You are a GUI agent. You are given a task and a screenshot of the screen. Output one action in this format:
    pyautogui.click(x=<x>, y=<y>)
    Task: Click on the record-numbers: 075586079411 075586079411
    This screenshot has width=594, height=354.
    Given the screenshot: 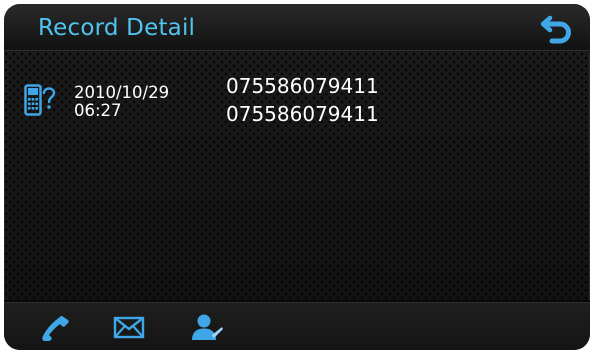 What is the action you would take?
    pyautogui.click(x=302, y=100)
    